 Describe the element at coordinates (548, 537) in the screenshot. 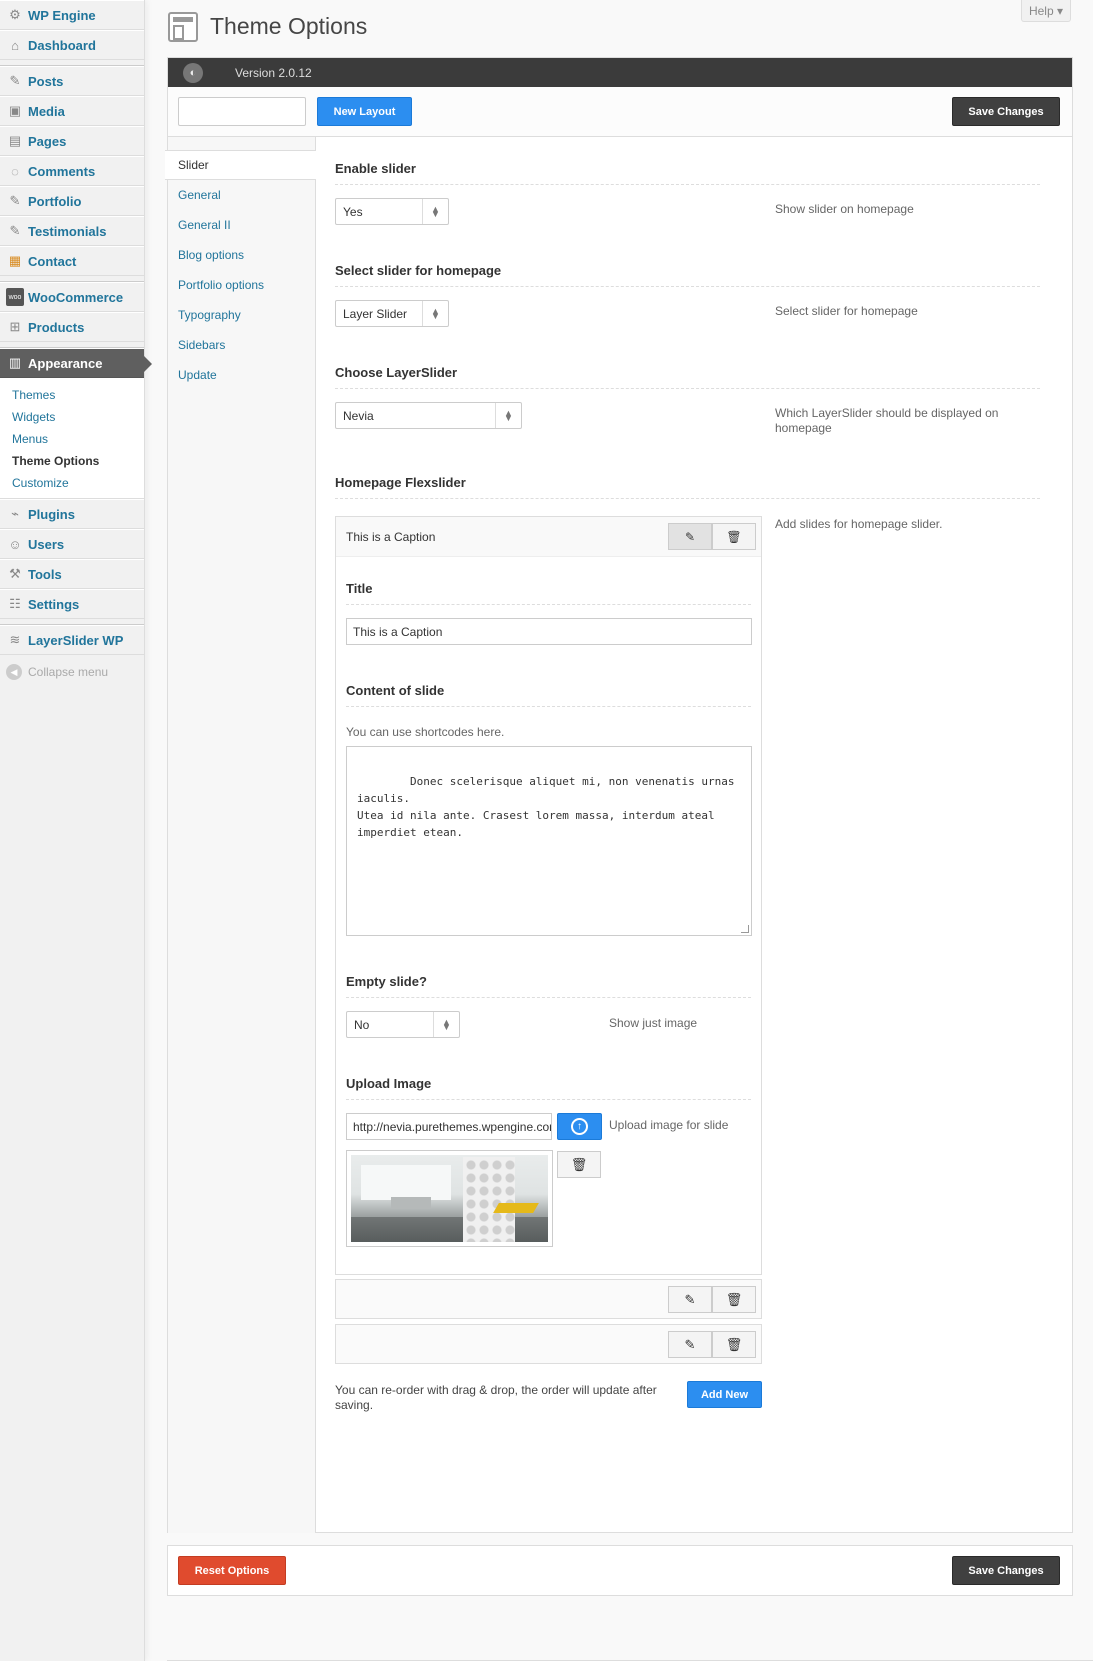

I see `slide-header: This is a Caption ✎ 🗑` at that location.